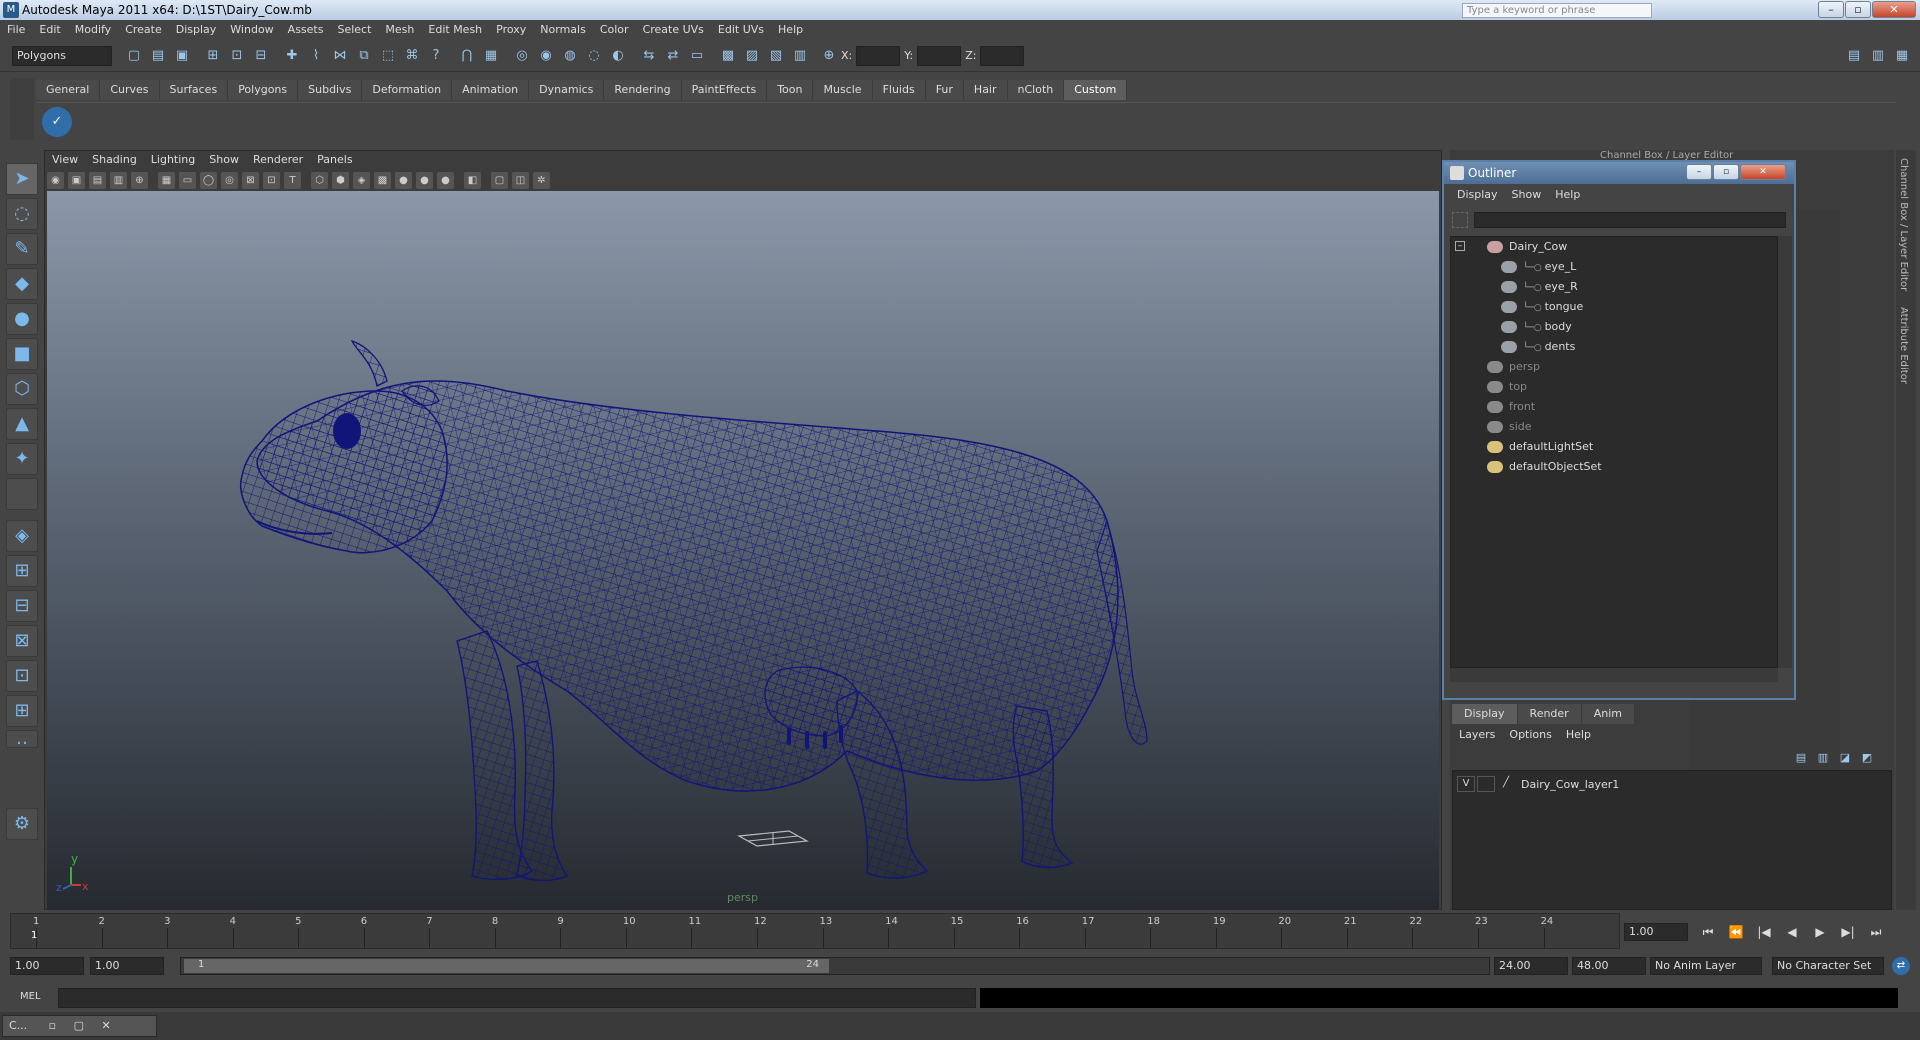  I want to click on last-tool-icon, so click(22, 494).